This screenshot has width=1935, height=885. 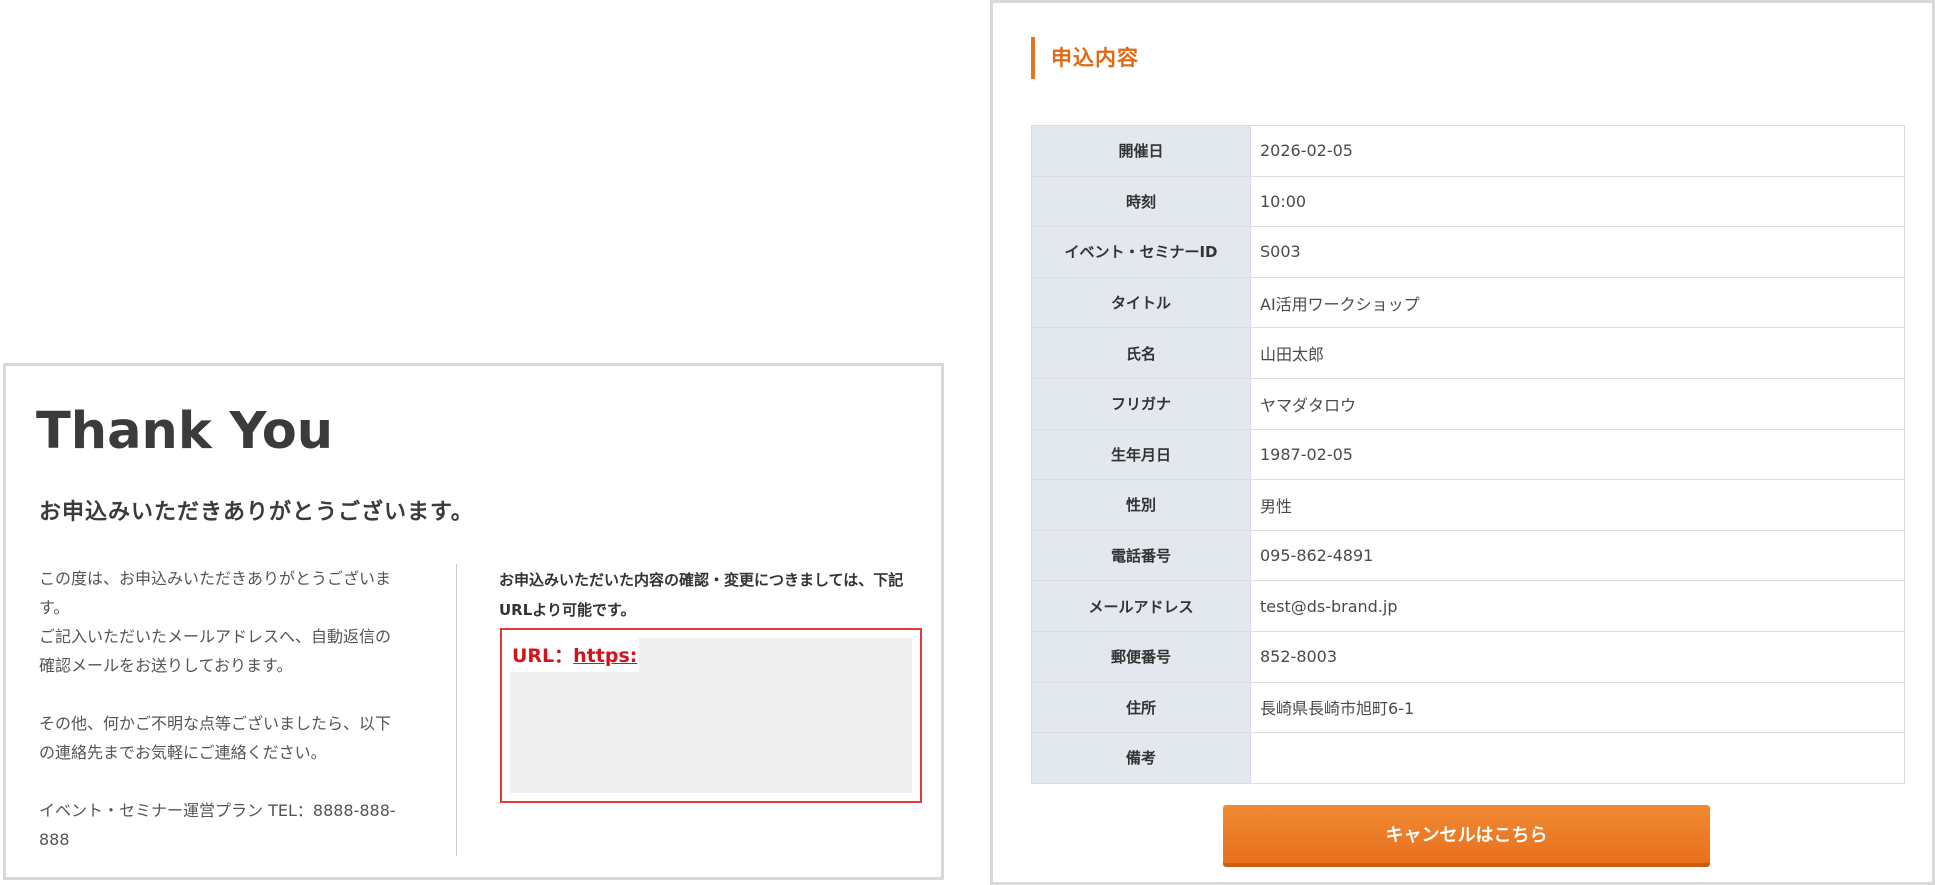 I want to click on row-label: 備考, so click(x=1141, y=758).